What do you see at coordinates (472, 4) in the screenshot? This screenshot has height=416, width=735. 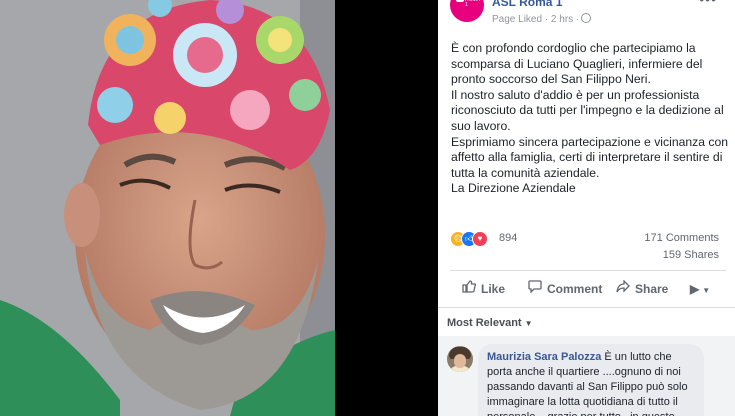 I see `avatar-logo-text: ASL ROMA 1` at bounding box center [472, 4].